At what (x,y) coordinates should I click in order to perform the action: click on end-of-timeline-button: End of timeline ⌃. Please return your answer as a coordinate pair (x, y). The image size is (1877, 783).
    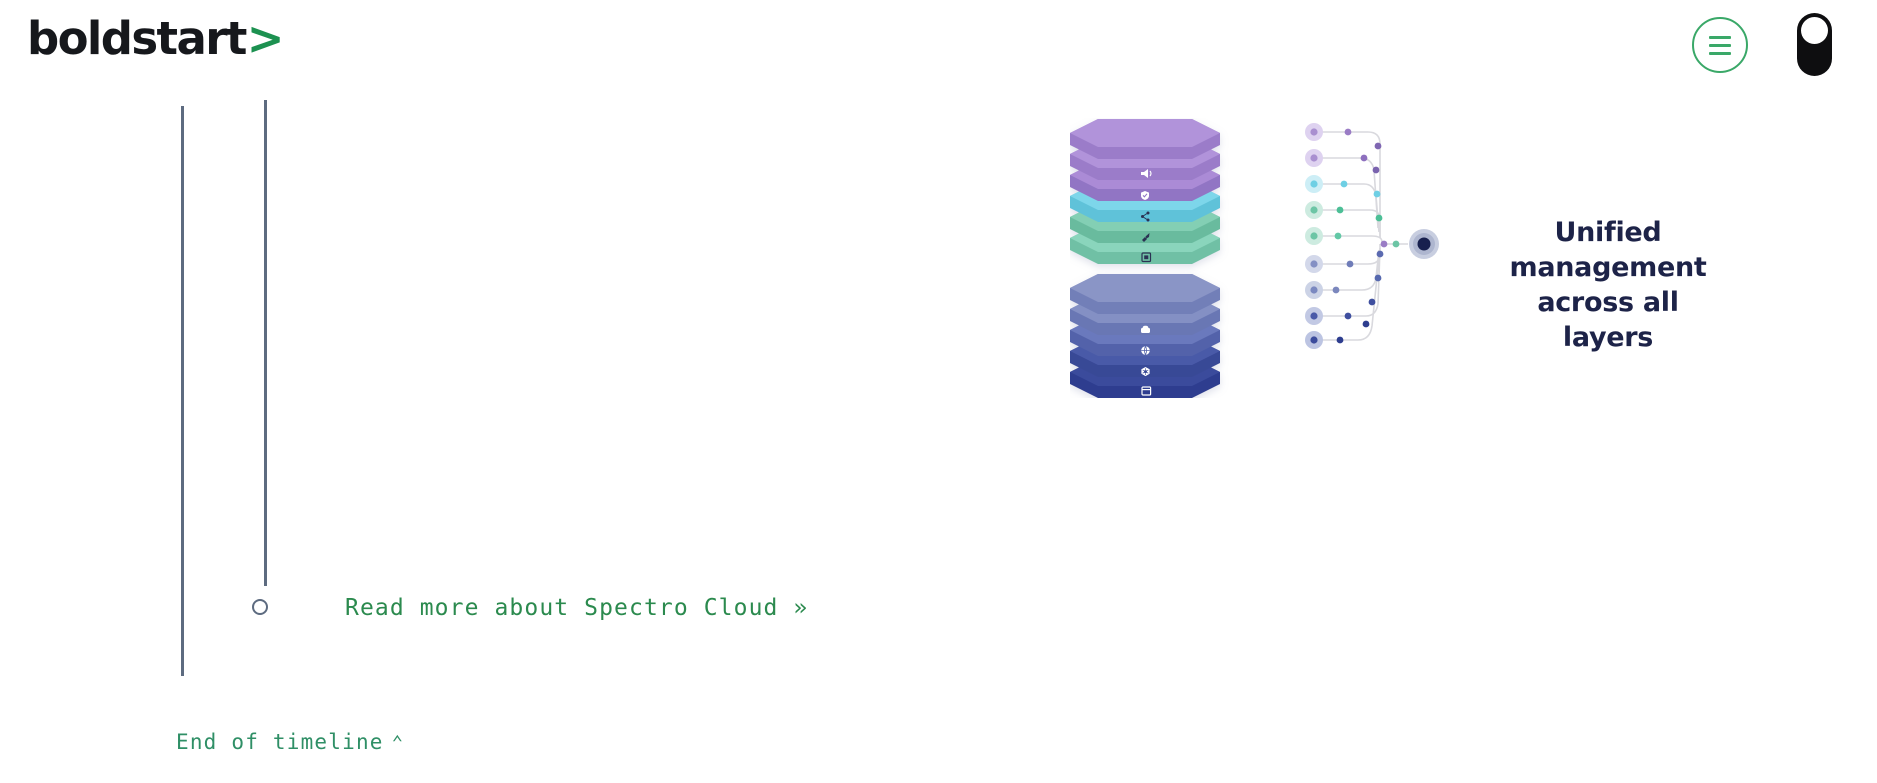
    Looking at the image, I should click on (290, 742).